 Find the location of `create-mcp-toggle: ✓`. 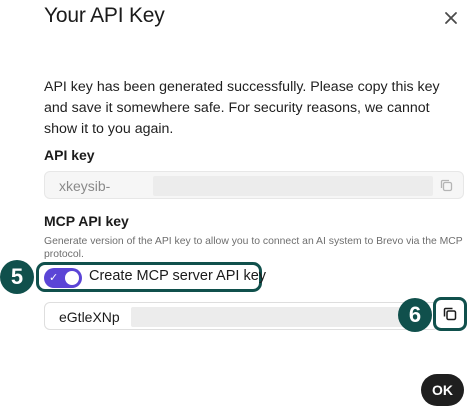

create-mcp-toggle: ✓ is located at coordinates (63, 278).